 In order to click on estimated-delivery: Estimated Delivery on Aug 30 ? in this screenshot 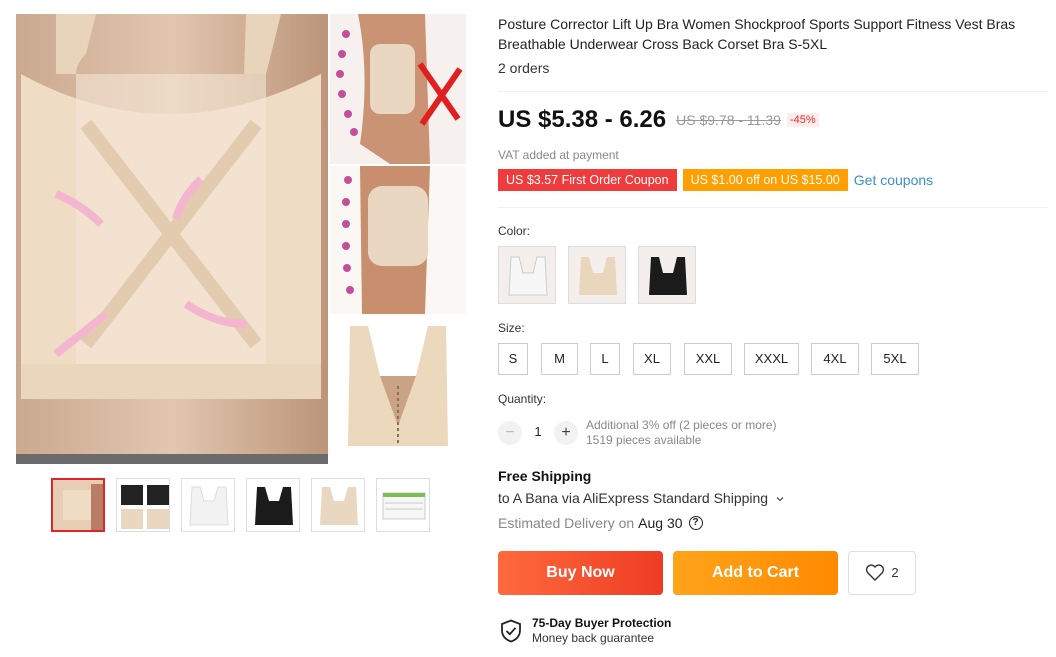, I will do `click(600, 523)`.